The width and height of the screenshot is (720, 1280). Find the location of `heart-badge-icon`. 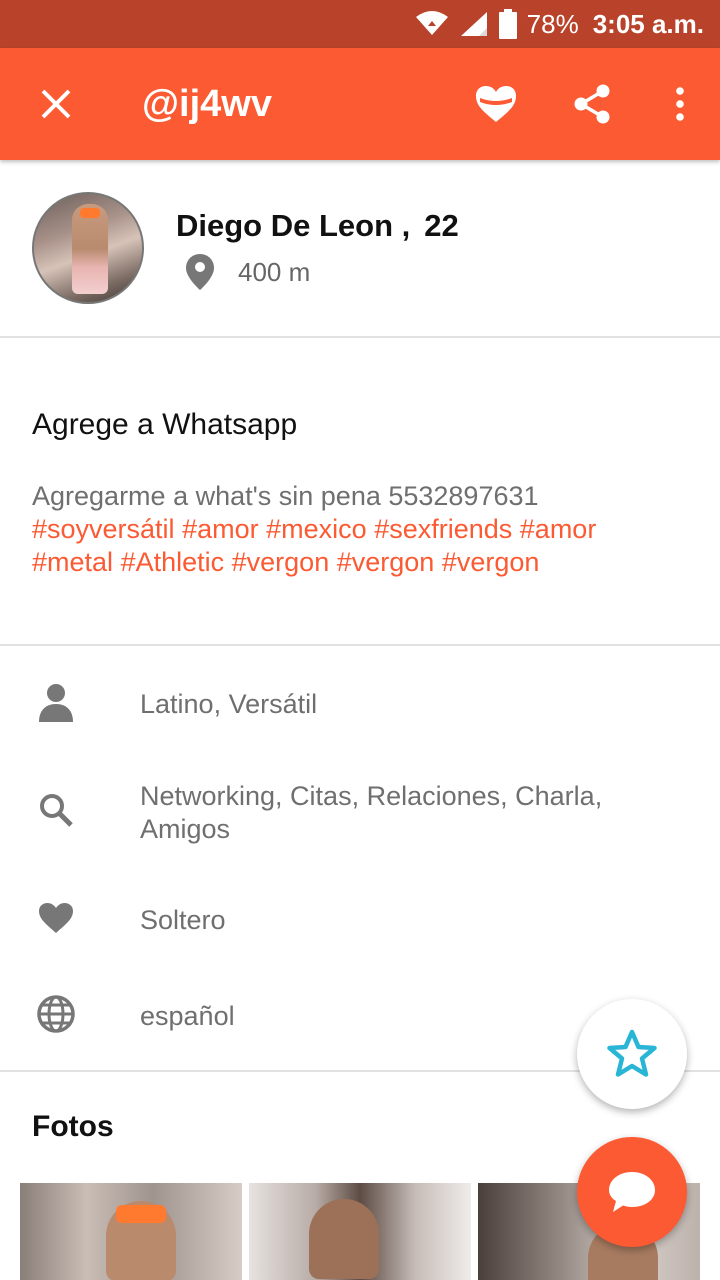

heart-badge-icon is located at coordinates (496, 104).